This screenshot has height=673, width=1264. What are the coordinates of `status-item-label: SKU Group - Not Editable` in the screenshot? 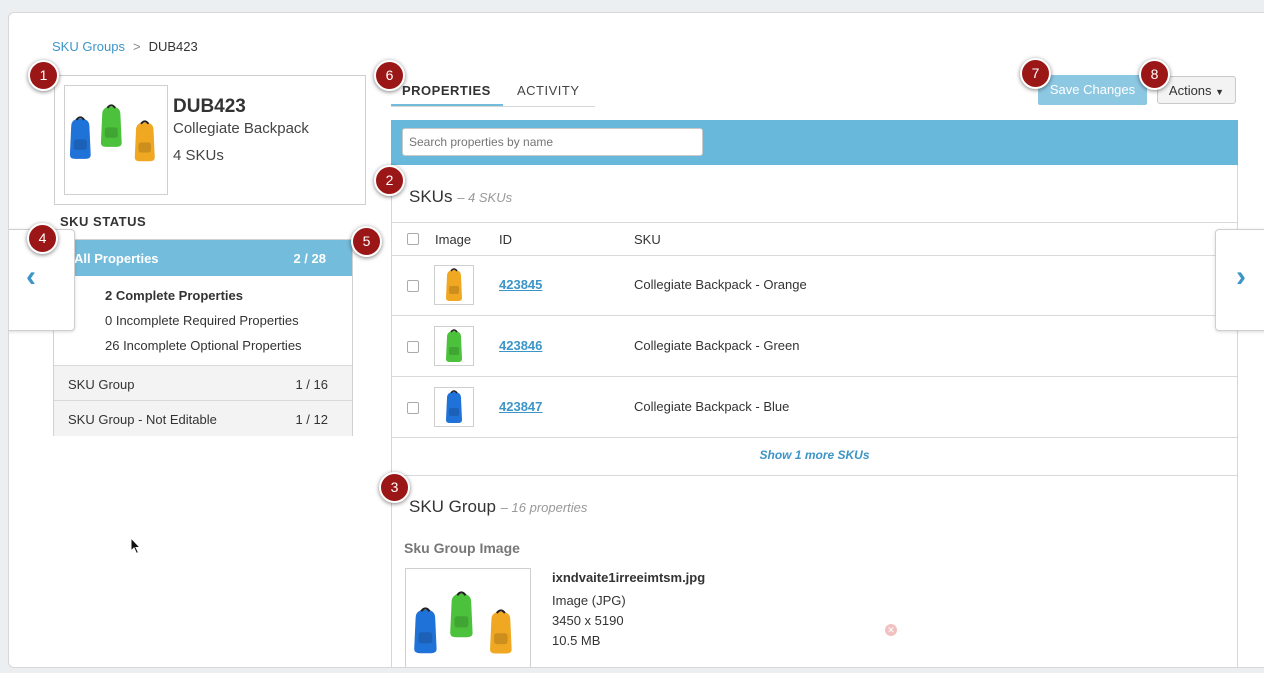 It's located at (142, 419).